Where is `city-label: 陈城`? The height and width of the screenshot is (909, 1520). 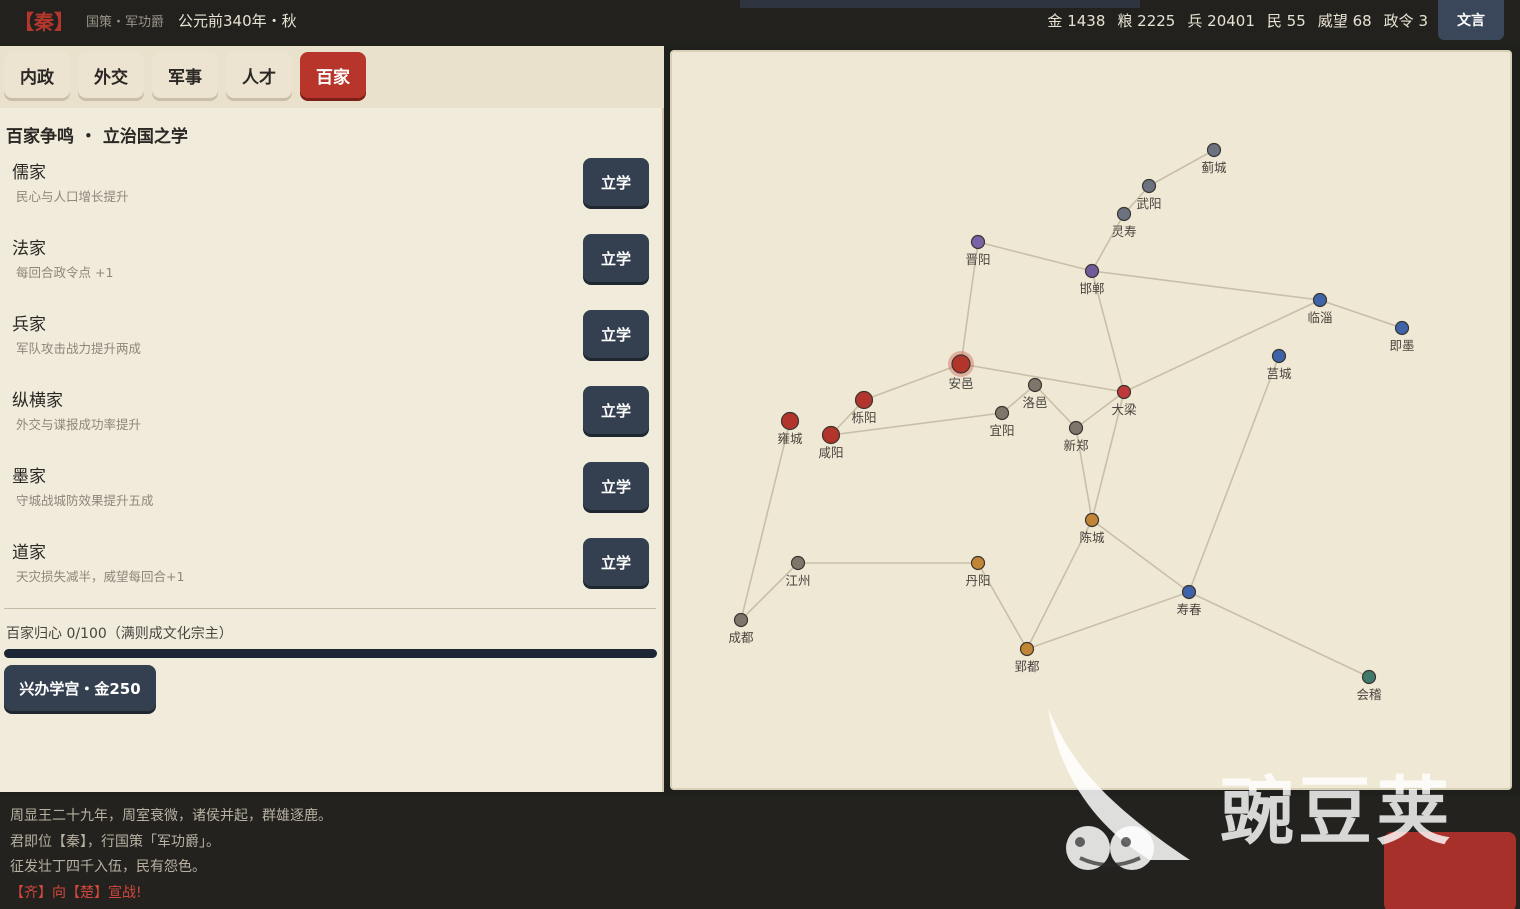 city-label: 陈城 is located at coordinates (1092, 537).